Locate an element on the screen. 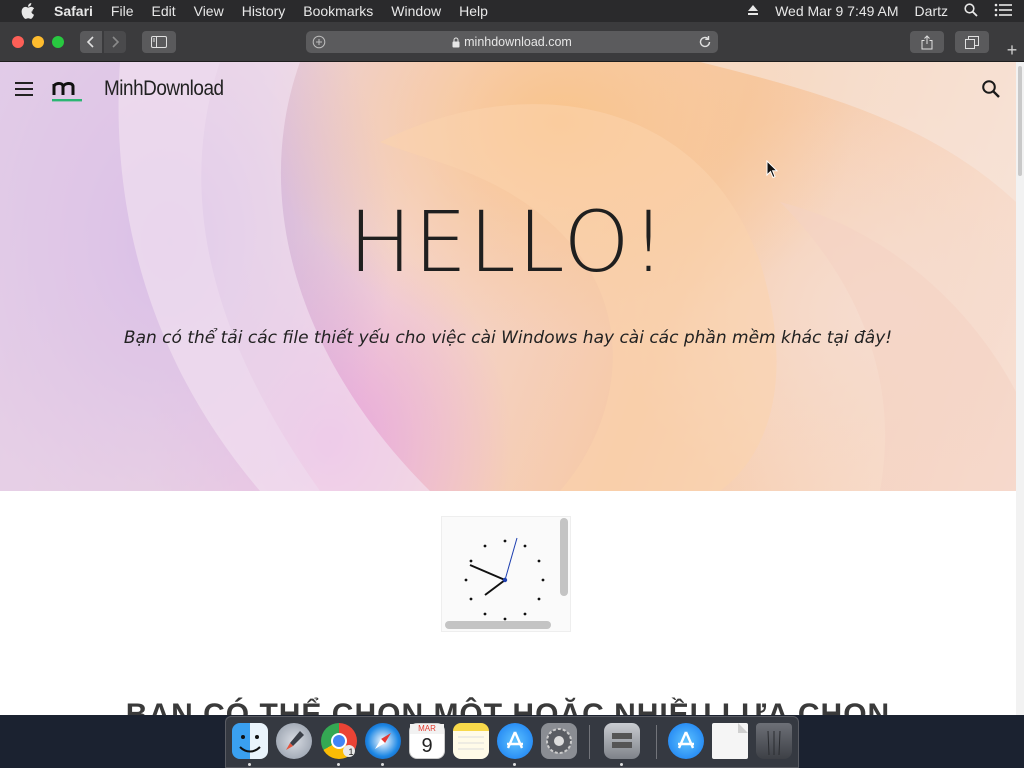 The width and height of the screenshot is (1024, 768). back-button is located at coordinates (91, 42).